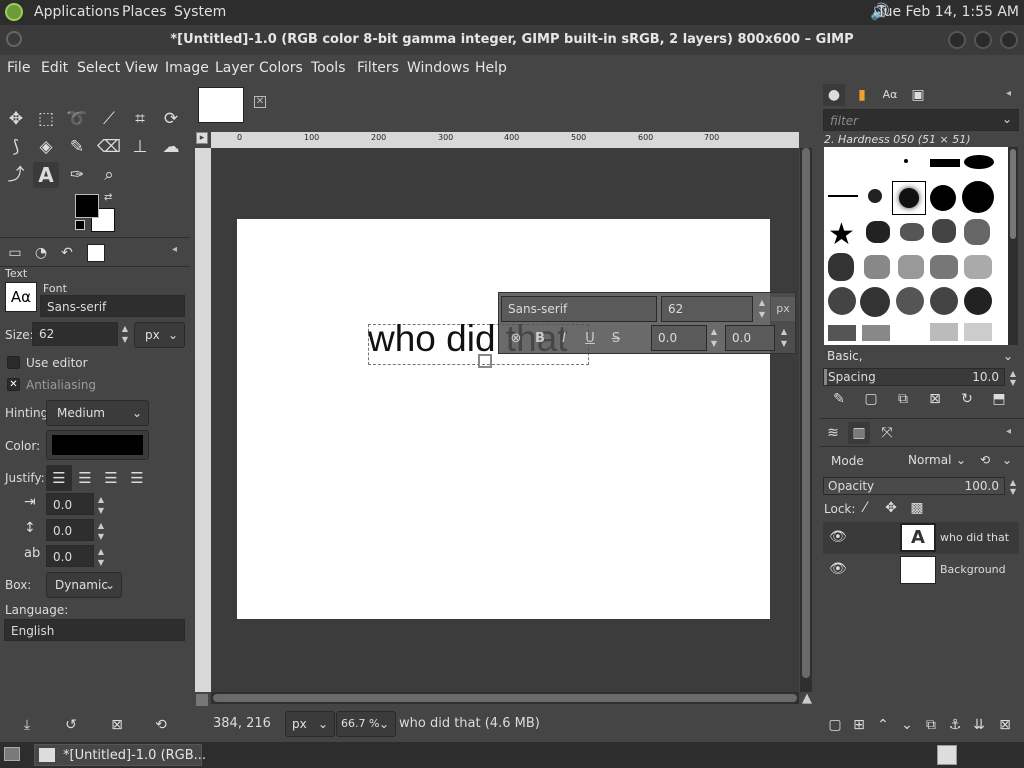 This screenshot has height=768, width=1024. What do you see at coordinates (77, 12) in the screenshot?
I see `menu-applications: Applications` at bounding box center [77, 12].